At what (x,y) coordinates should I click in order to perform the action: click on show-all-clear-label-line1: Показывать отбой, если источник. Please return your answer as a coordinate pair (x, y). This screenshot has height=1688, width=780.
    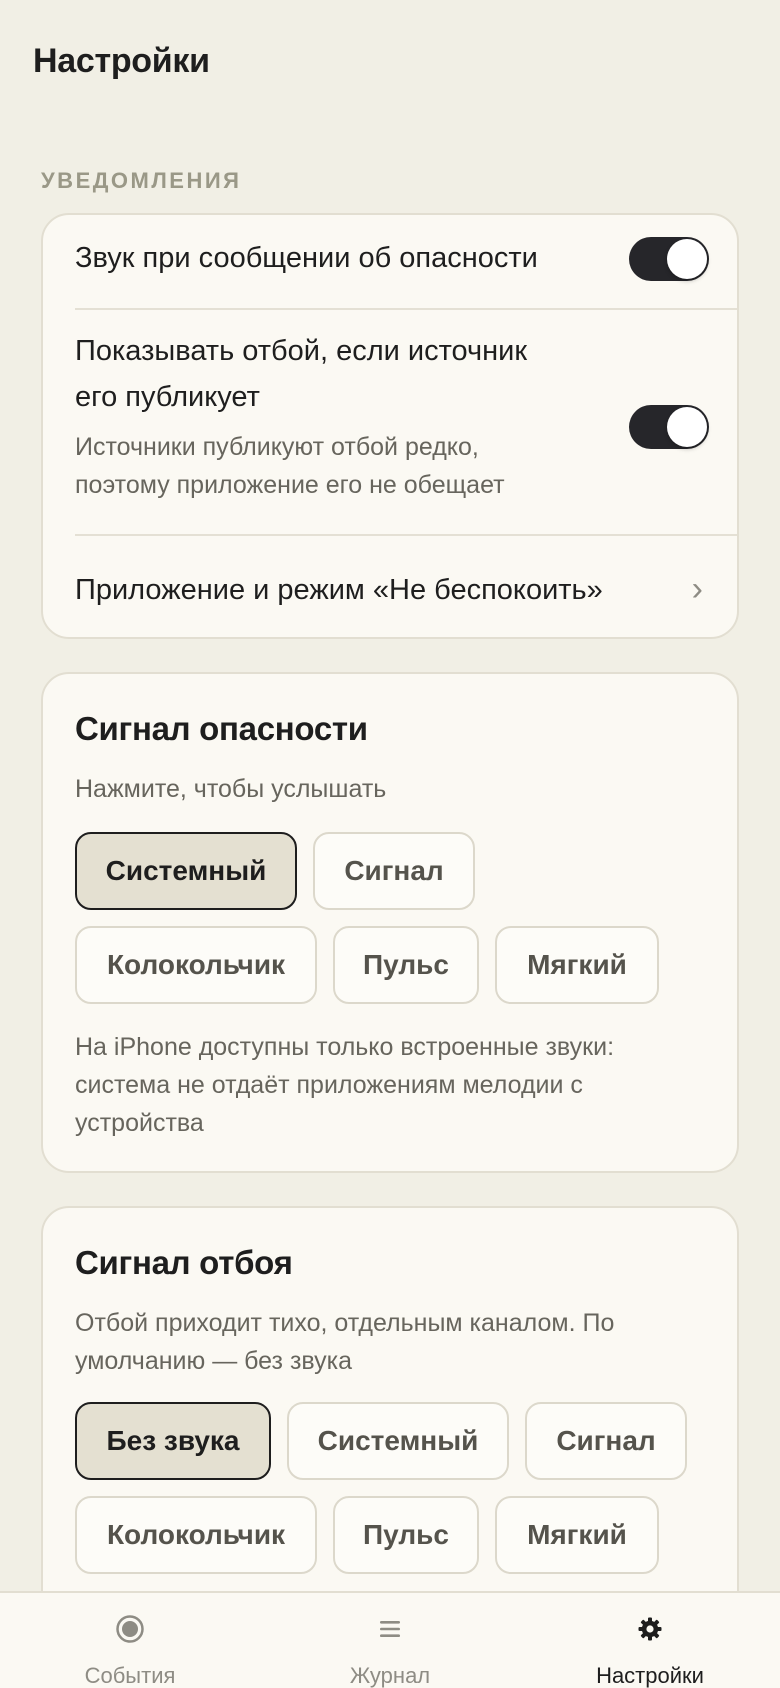
    Looking at the image, I should click on (301, 351).